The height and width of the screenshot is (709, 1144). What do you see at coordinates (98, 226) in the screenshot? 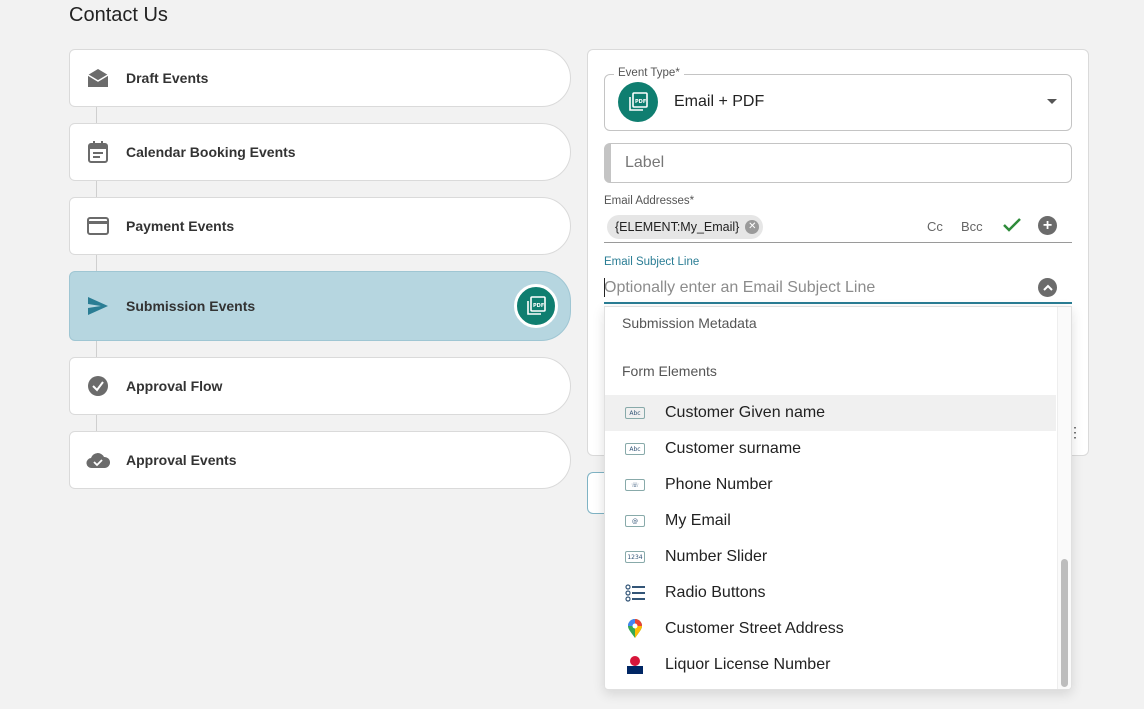
I see `credit-card-icon` at bounding box center [98, 226].